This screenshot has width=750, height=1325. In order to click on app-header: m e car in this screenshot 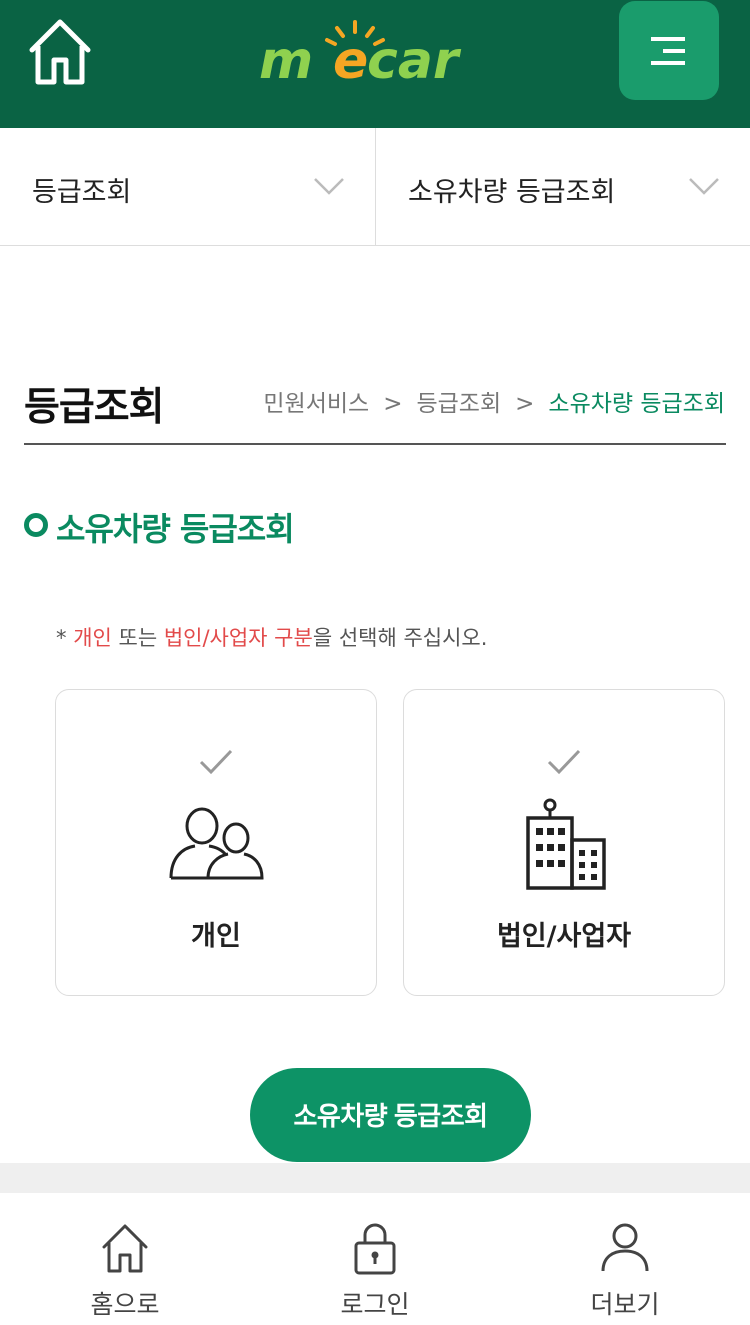, I will do `click(375, 64)`.